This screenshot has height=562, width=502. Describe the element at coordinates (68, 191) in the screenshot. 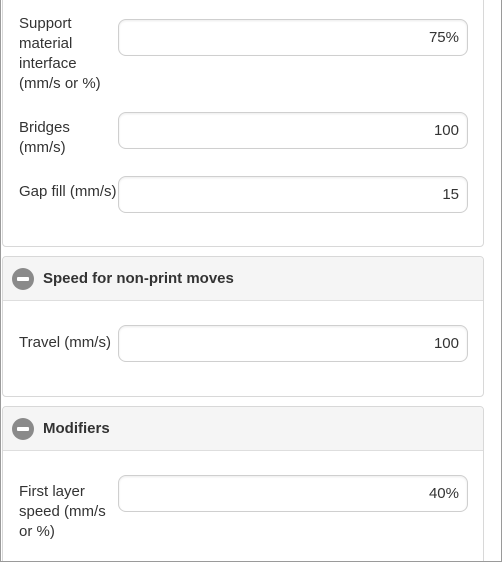

I see `gap-fill-label: Gap fill (mm/s)` at that location.